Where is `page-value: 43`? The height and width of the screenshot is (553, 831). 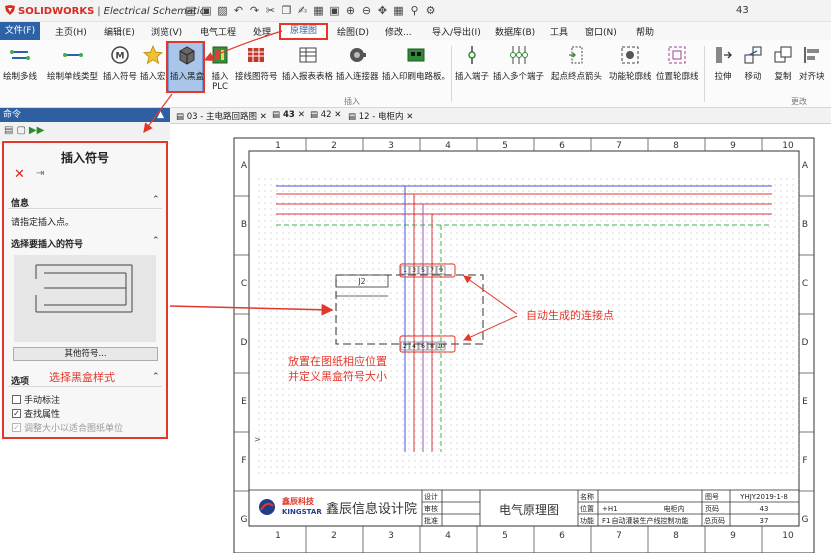 page-value: 43 is located at coordinates (764, 509).